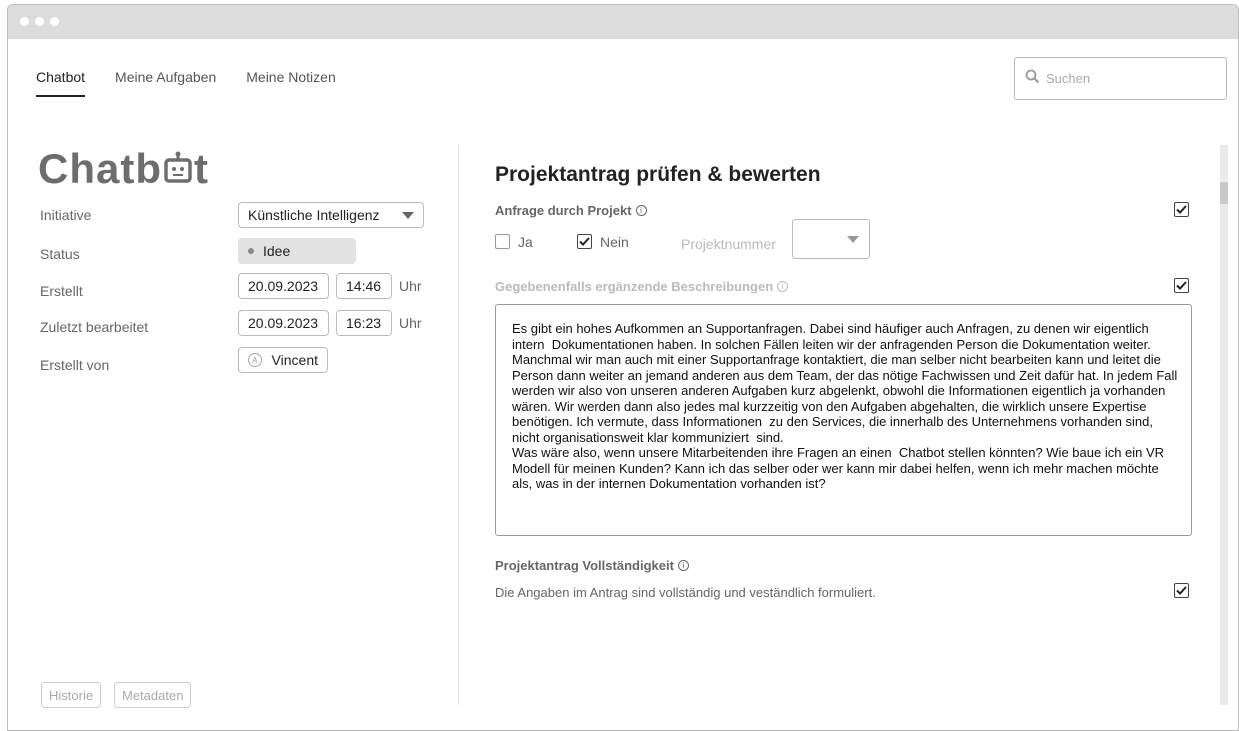 This screenshot has width=1239, height=731. Describe the element at coordinates (71, 695) in the screenshot. I see `history-button: Historie` at that location.